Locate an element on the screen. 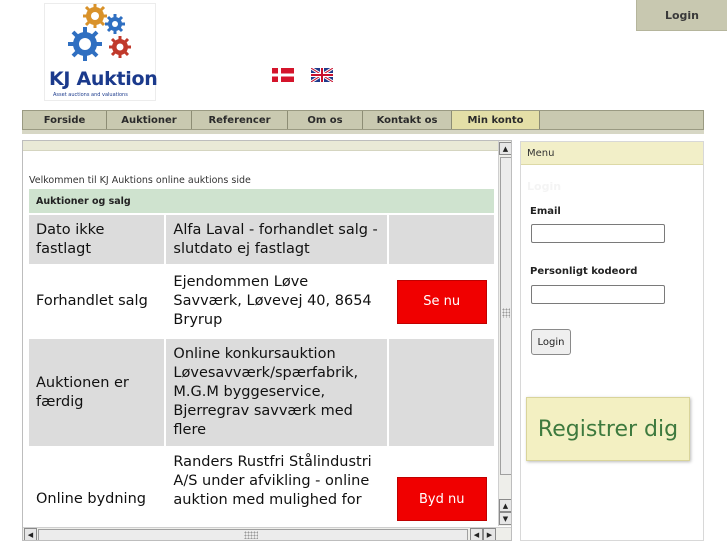 The height and width of the screenshot is (545, 727). email-label: Email is located at coordinates (545, 211).